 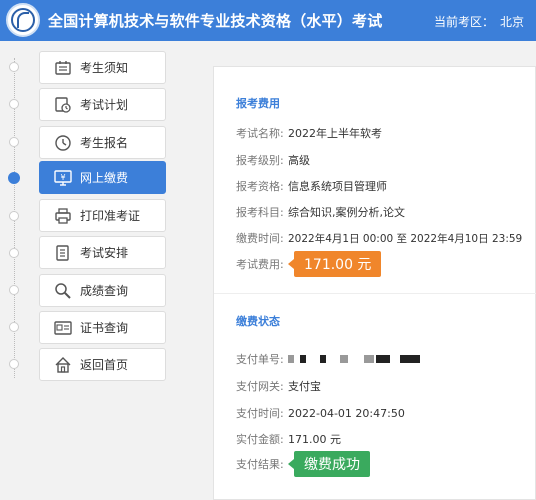 What do you see at coordinates (63, 253) in the screenshot?
I see `document-icon` at bounding box center [63, 253].